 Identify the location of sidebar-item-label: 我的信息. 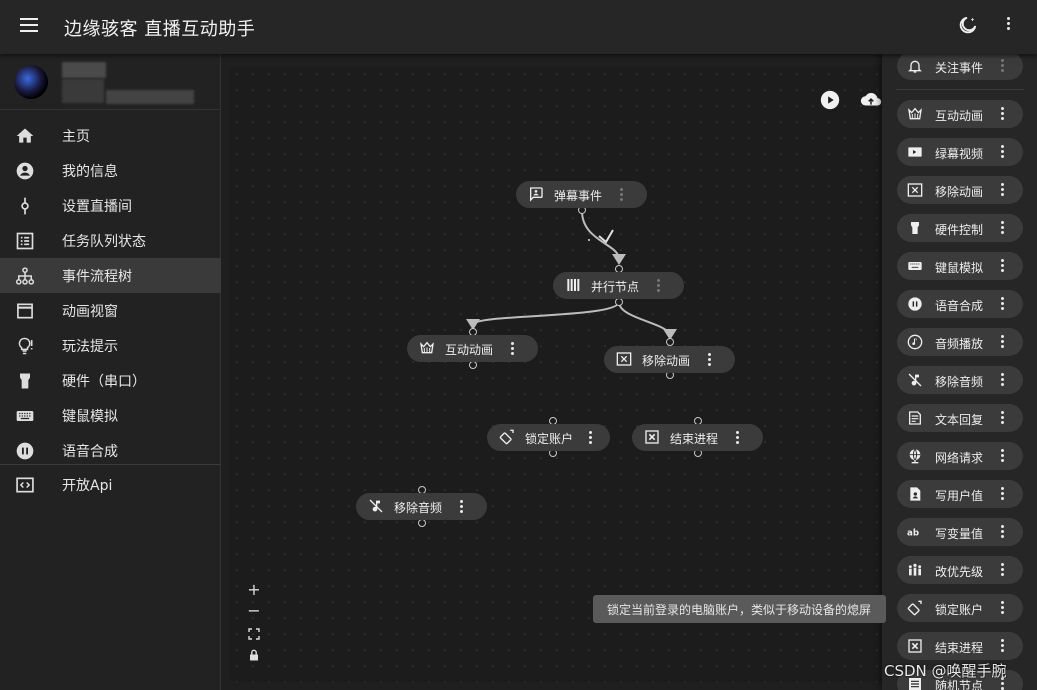
(90, 172).